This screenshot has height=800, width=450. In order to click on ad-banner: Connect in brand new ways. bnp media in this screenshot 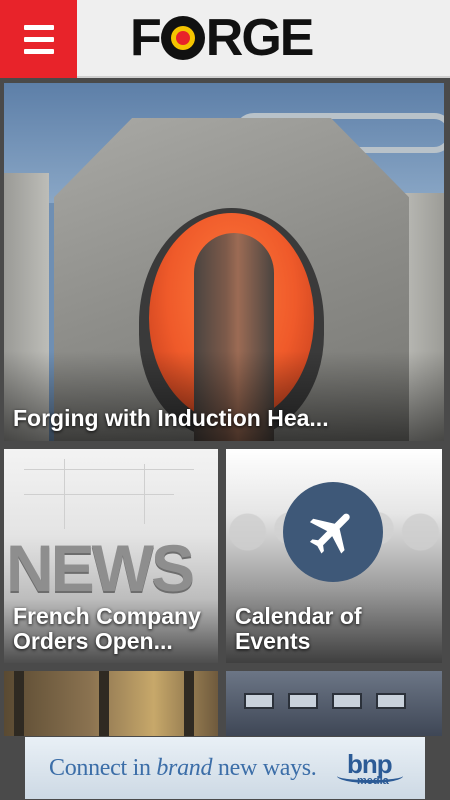, I will do `click(225, 768)`.